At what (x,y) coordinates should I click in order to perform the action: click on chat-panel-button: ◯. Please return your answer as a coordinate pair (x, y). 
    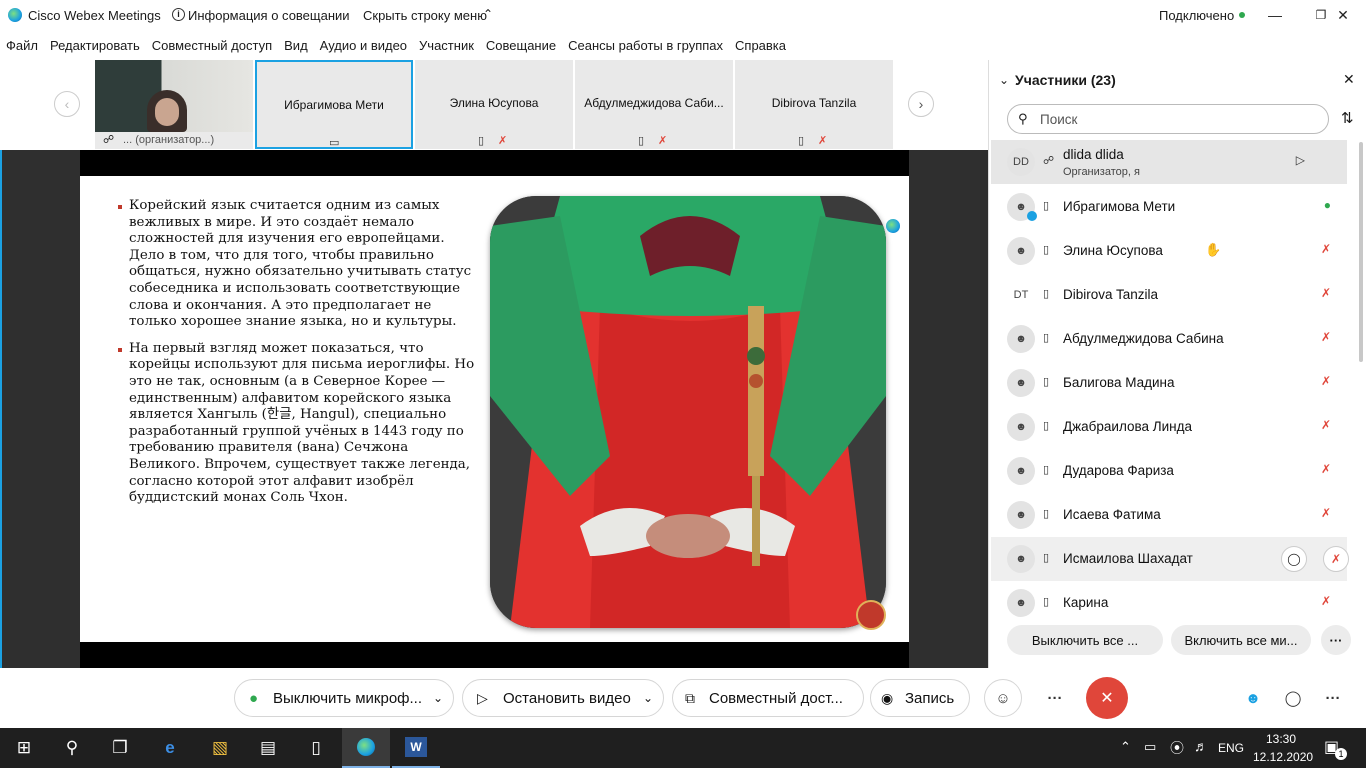
    Looking at the image, I should click on (1293, 698).